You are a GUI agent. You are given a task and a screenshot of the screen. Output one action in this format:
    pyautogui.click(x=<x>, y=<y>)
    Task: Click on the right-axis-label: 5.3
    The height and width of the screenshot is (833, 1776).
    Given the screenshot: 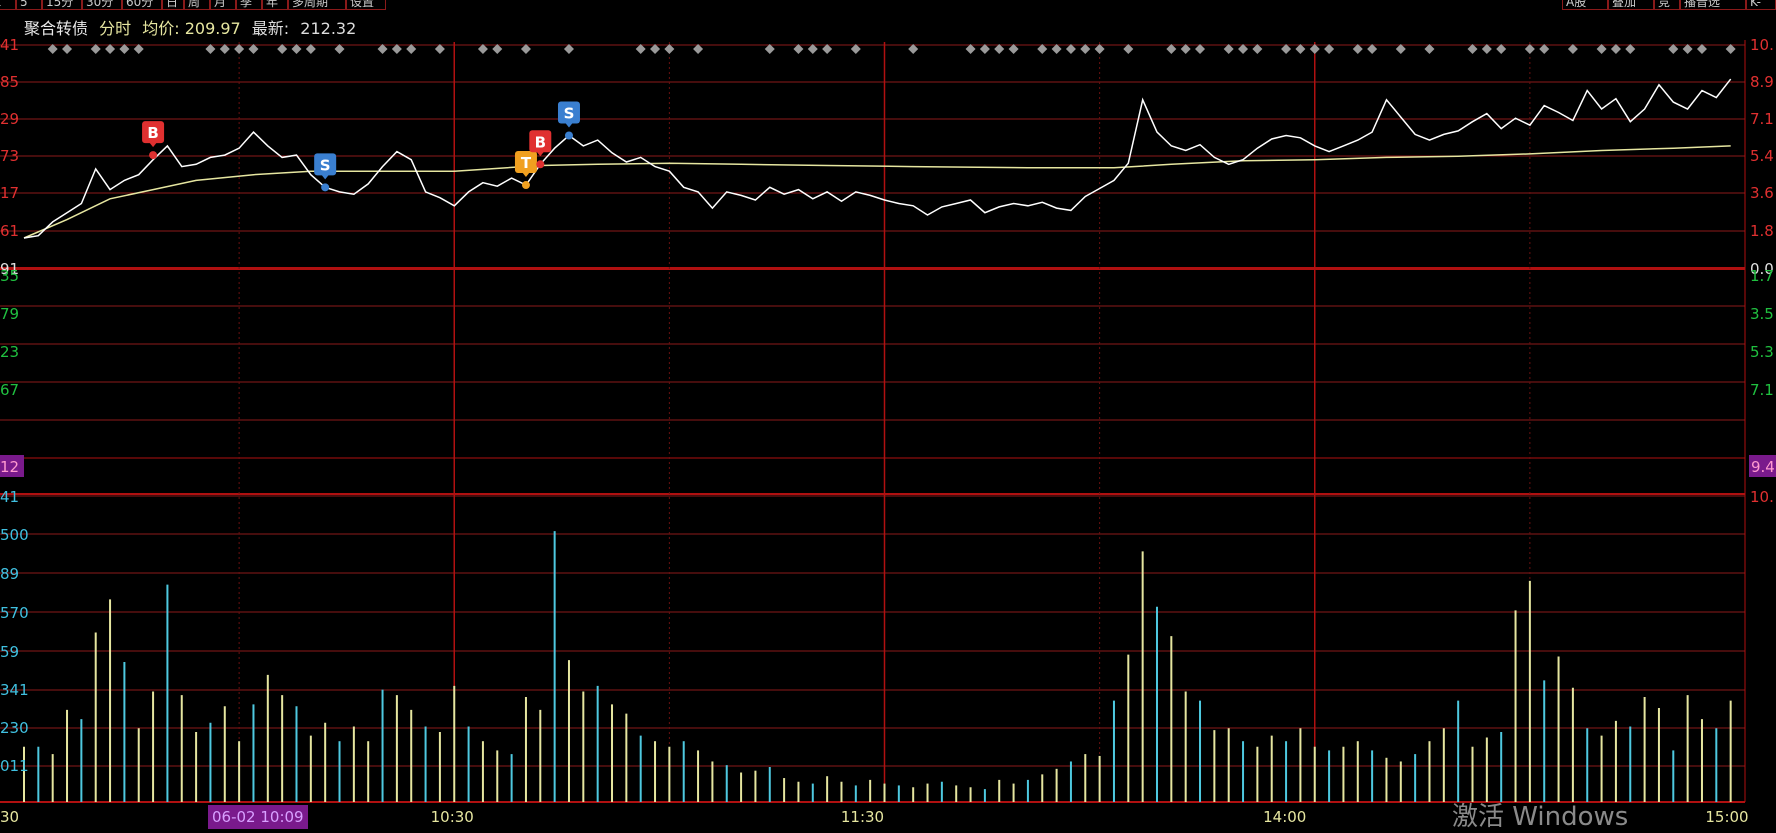 What is the action you would take?
    pyautogui.click(x=1762, y=352)
    